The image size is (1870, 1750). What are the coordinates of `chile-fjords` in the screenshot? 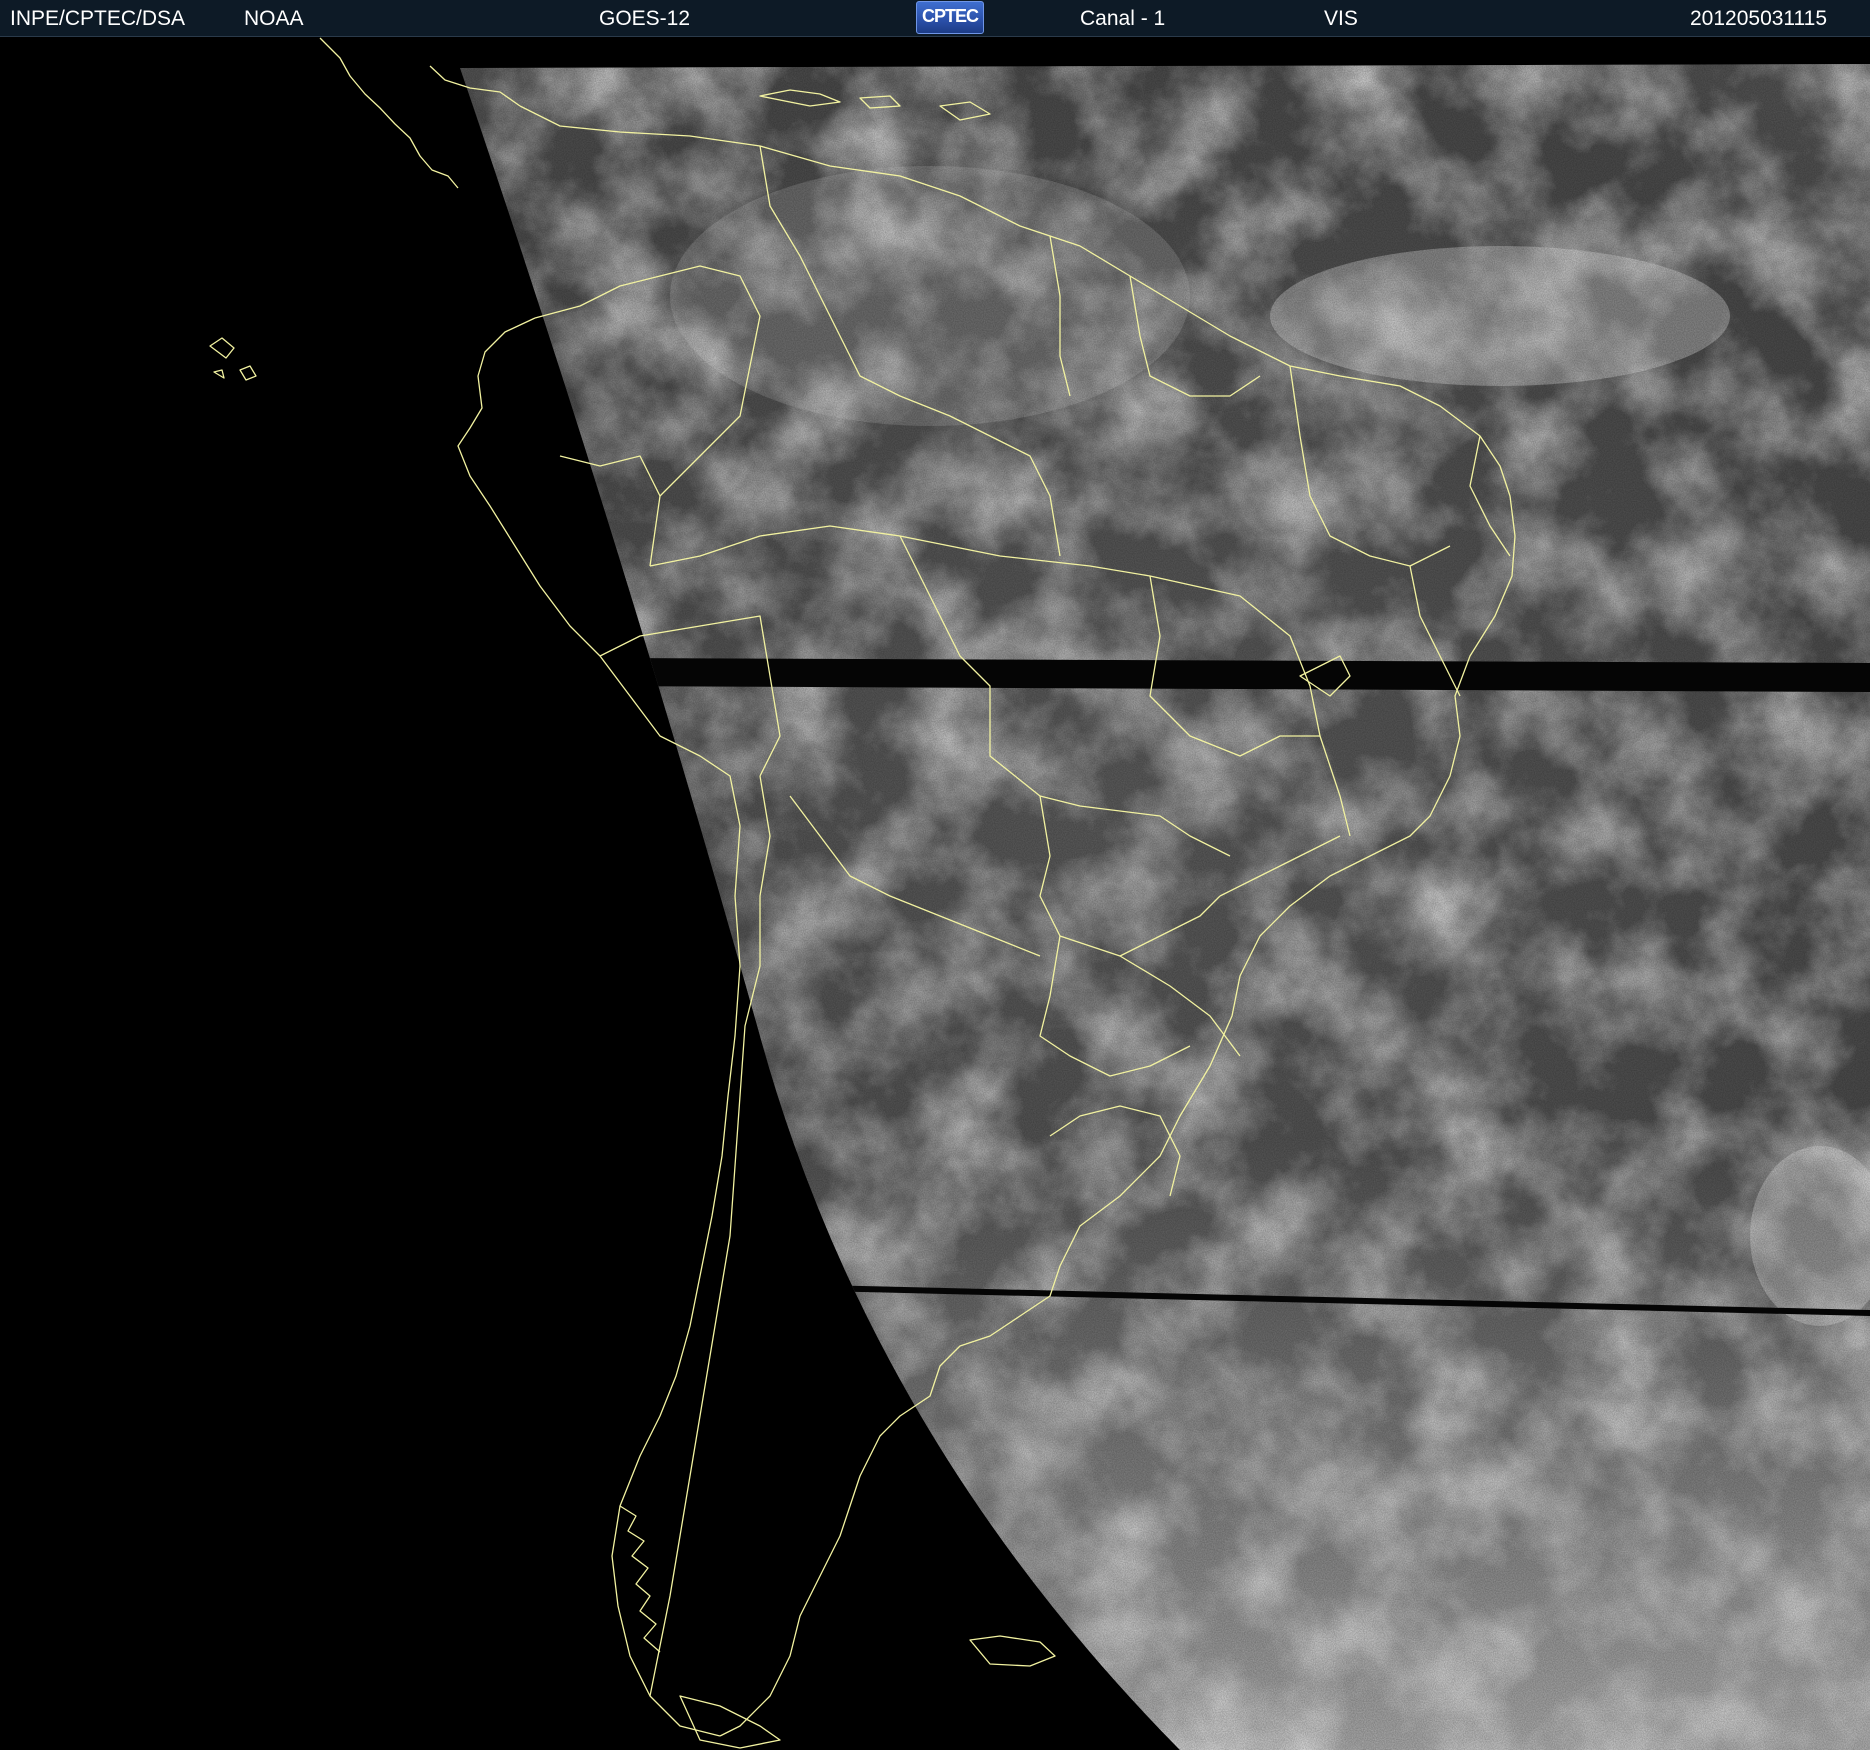 It's located at (640, 1579).